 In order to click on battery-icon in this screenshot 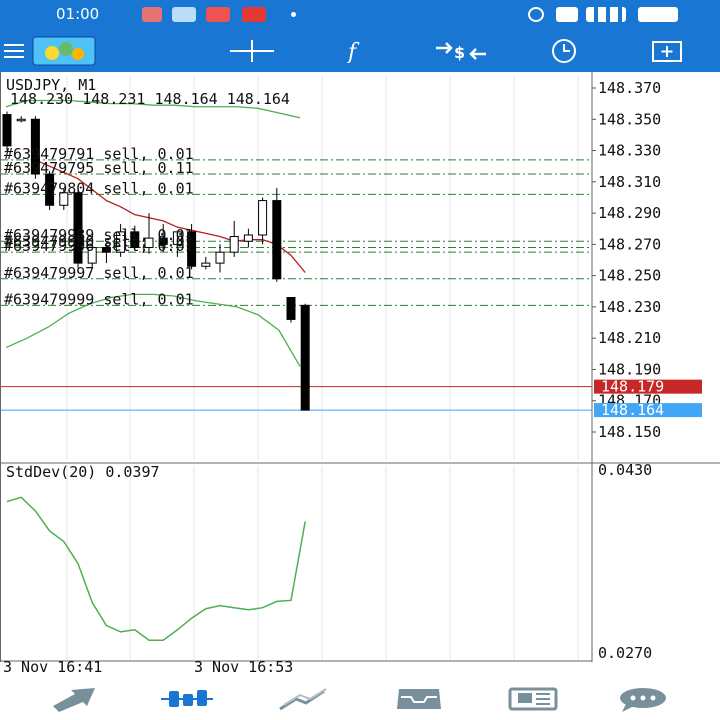, I will do `click(658, 14)`.